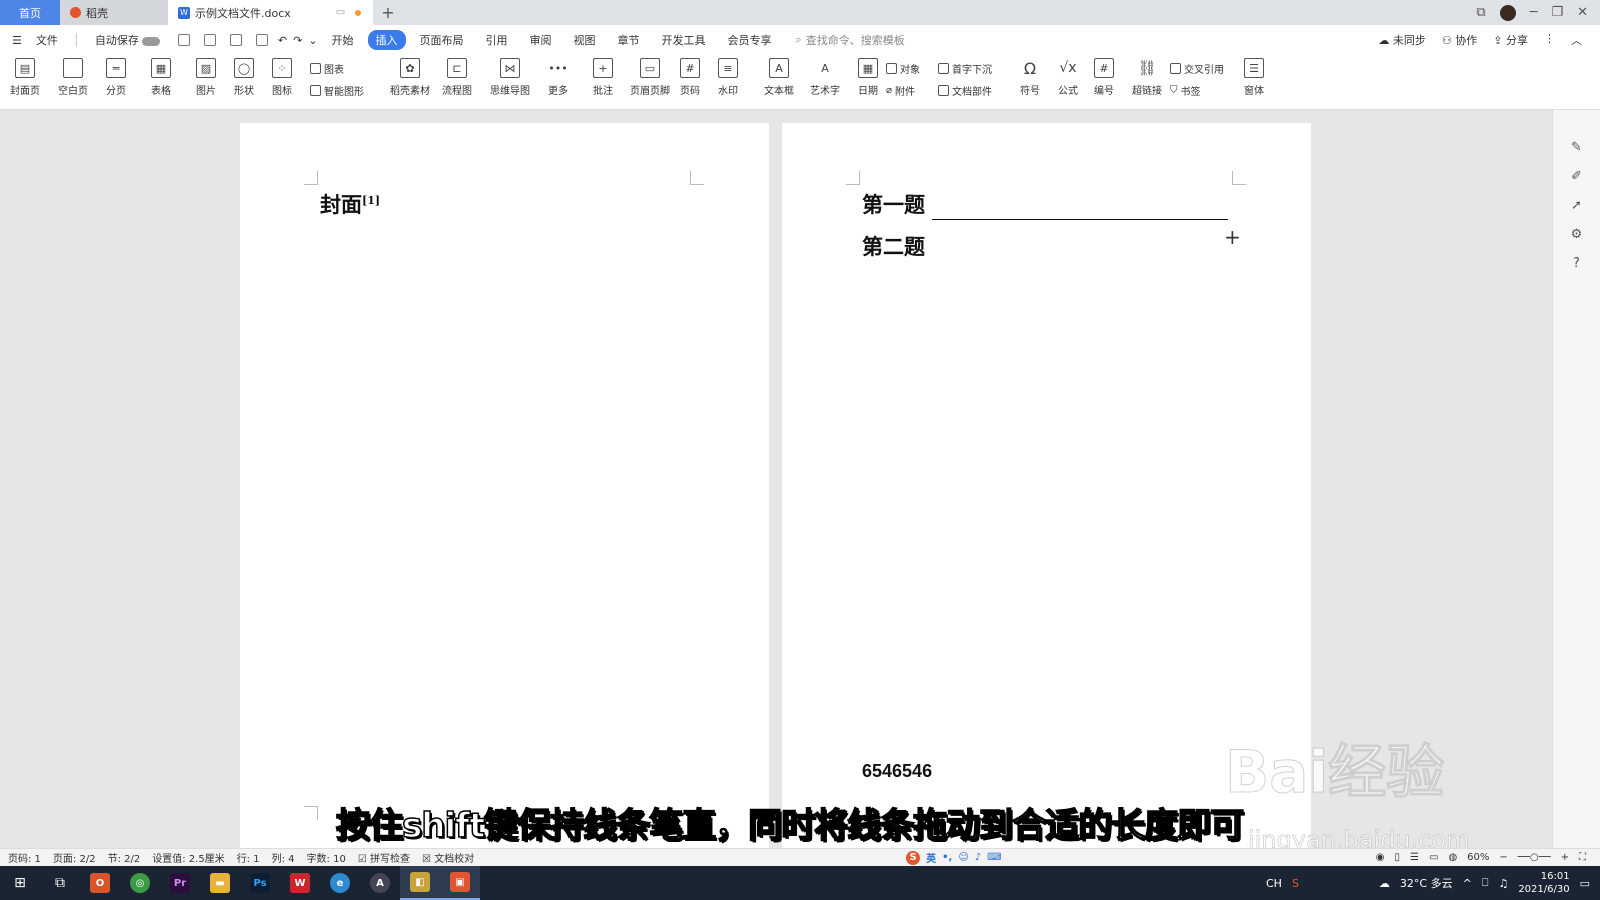 This screenshot has width=1600, height=900. I want to click on status-setting: 设置值: 2.5厘米, so click(188, 857).